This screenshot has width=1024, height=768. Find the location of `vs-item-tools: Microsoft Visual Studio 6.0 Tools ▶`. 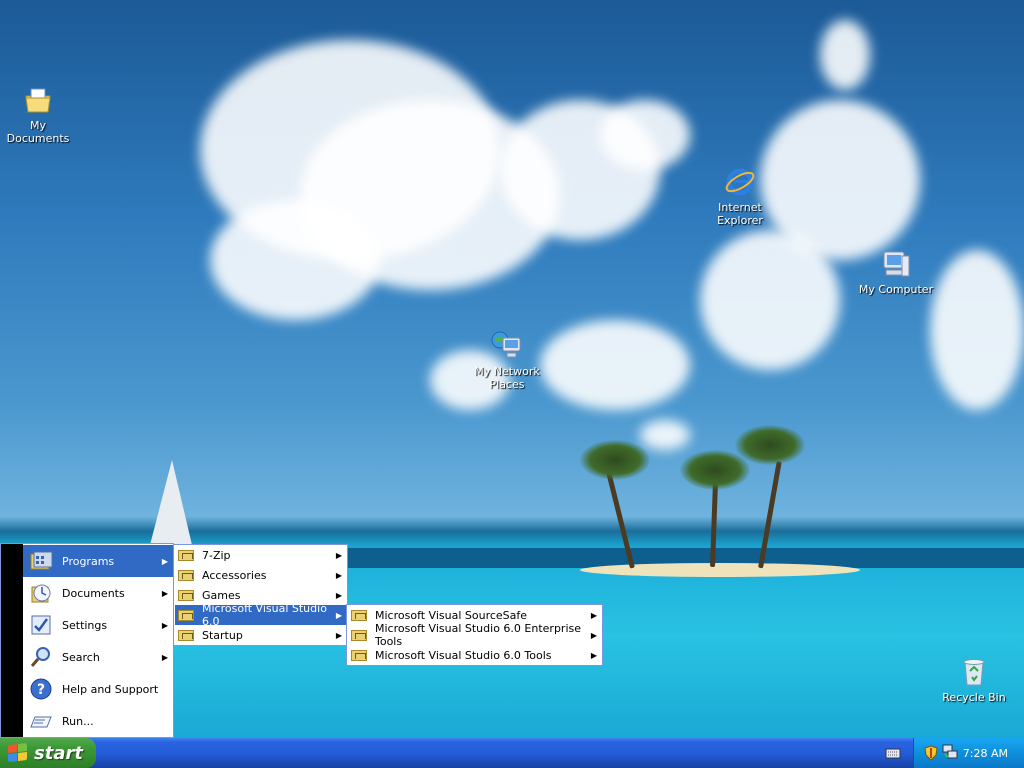

vs-item-tools: Microsoft Visual Studio 6.0 Tools ▶ is located at coordinates (474, 655).